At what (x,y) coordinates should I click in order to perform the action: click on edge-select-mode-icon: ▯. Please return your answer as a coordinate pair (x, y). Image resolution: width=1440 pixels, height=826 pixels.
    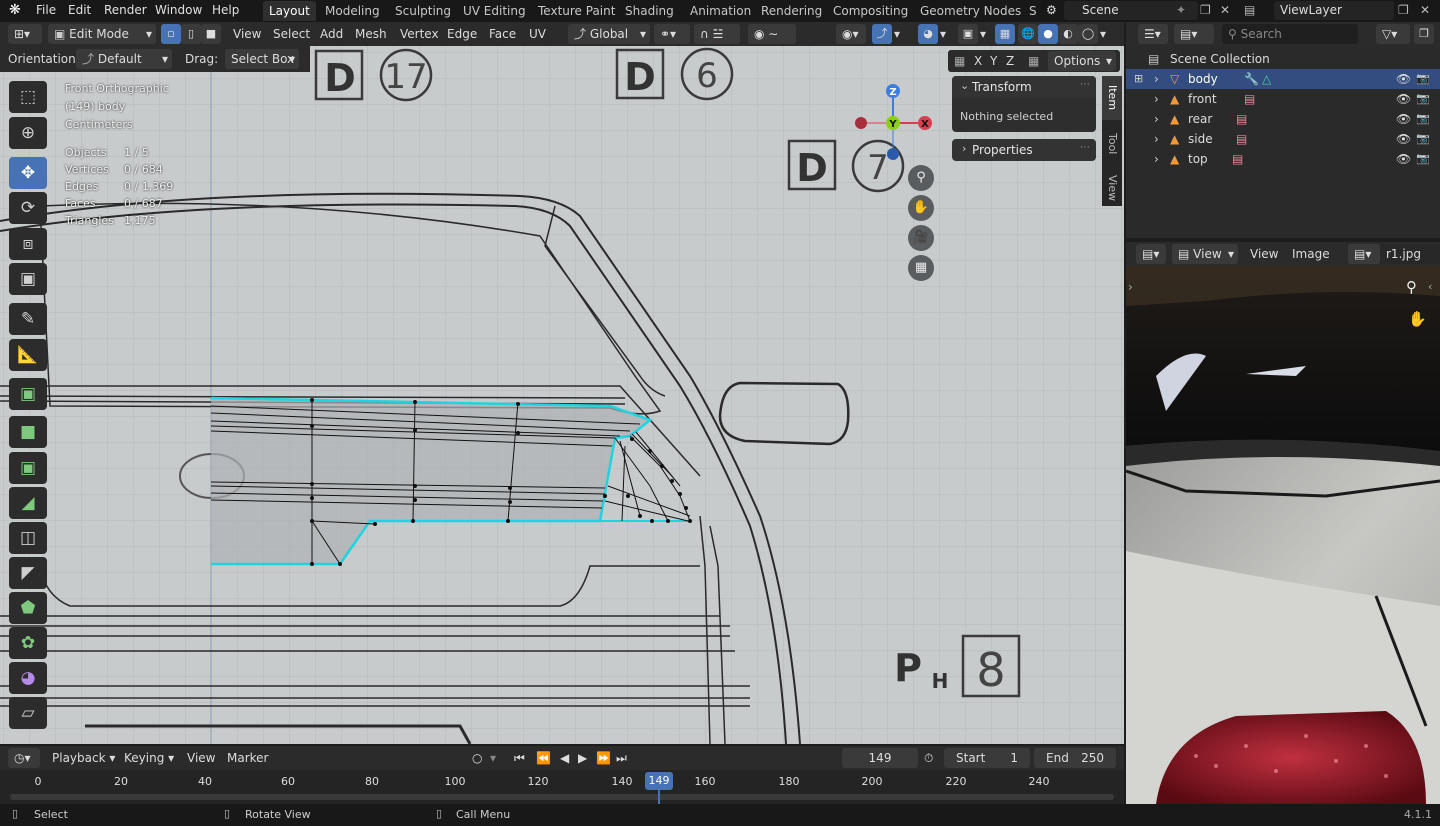
    Looking at the image, I should click on (191, 34).